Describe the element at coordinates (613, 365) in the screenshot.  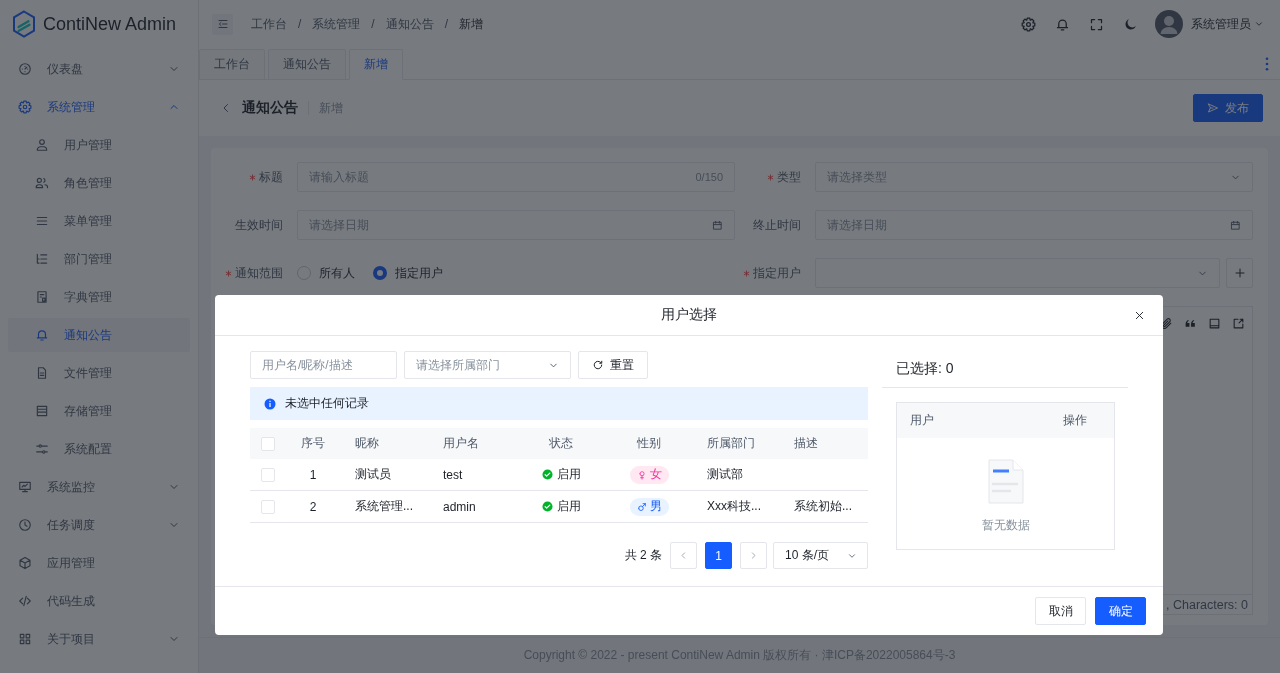
I see `reset-button: 重置` at that location.